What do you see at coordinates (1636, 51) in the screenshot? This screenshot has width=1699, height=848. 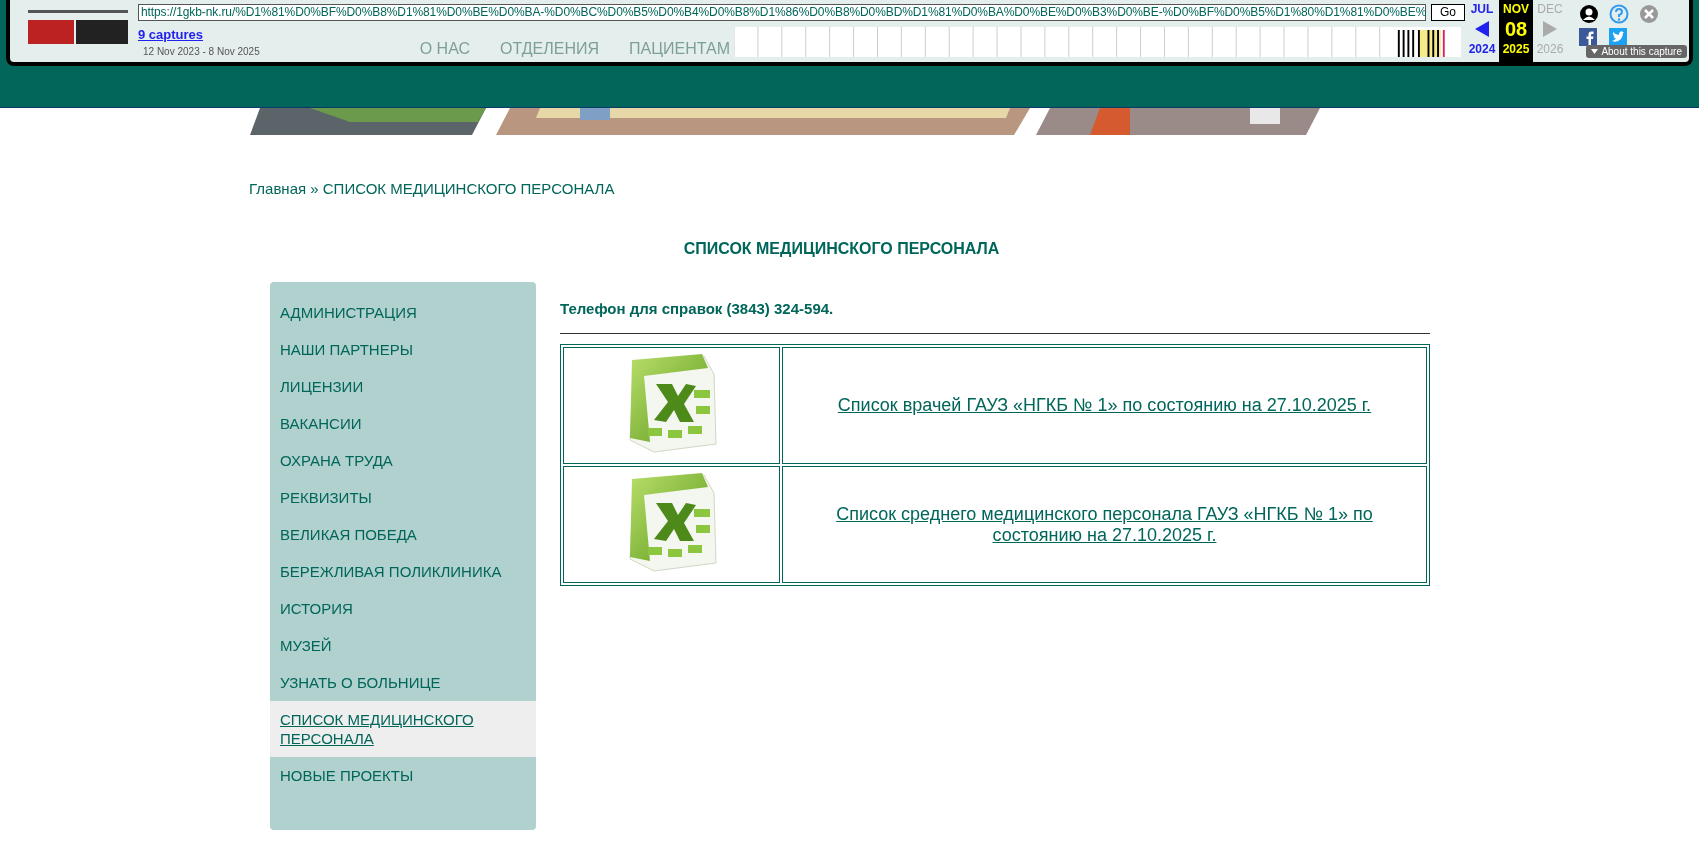 I see `about-capture-button: About this capture` at bounding box center [1636, 51].